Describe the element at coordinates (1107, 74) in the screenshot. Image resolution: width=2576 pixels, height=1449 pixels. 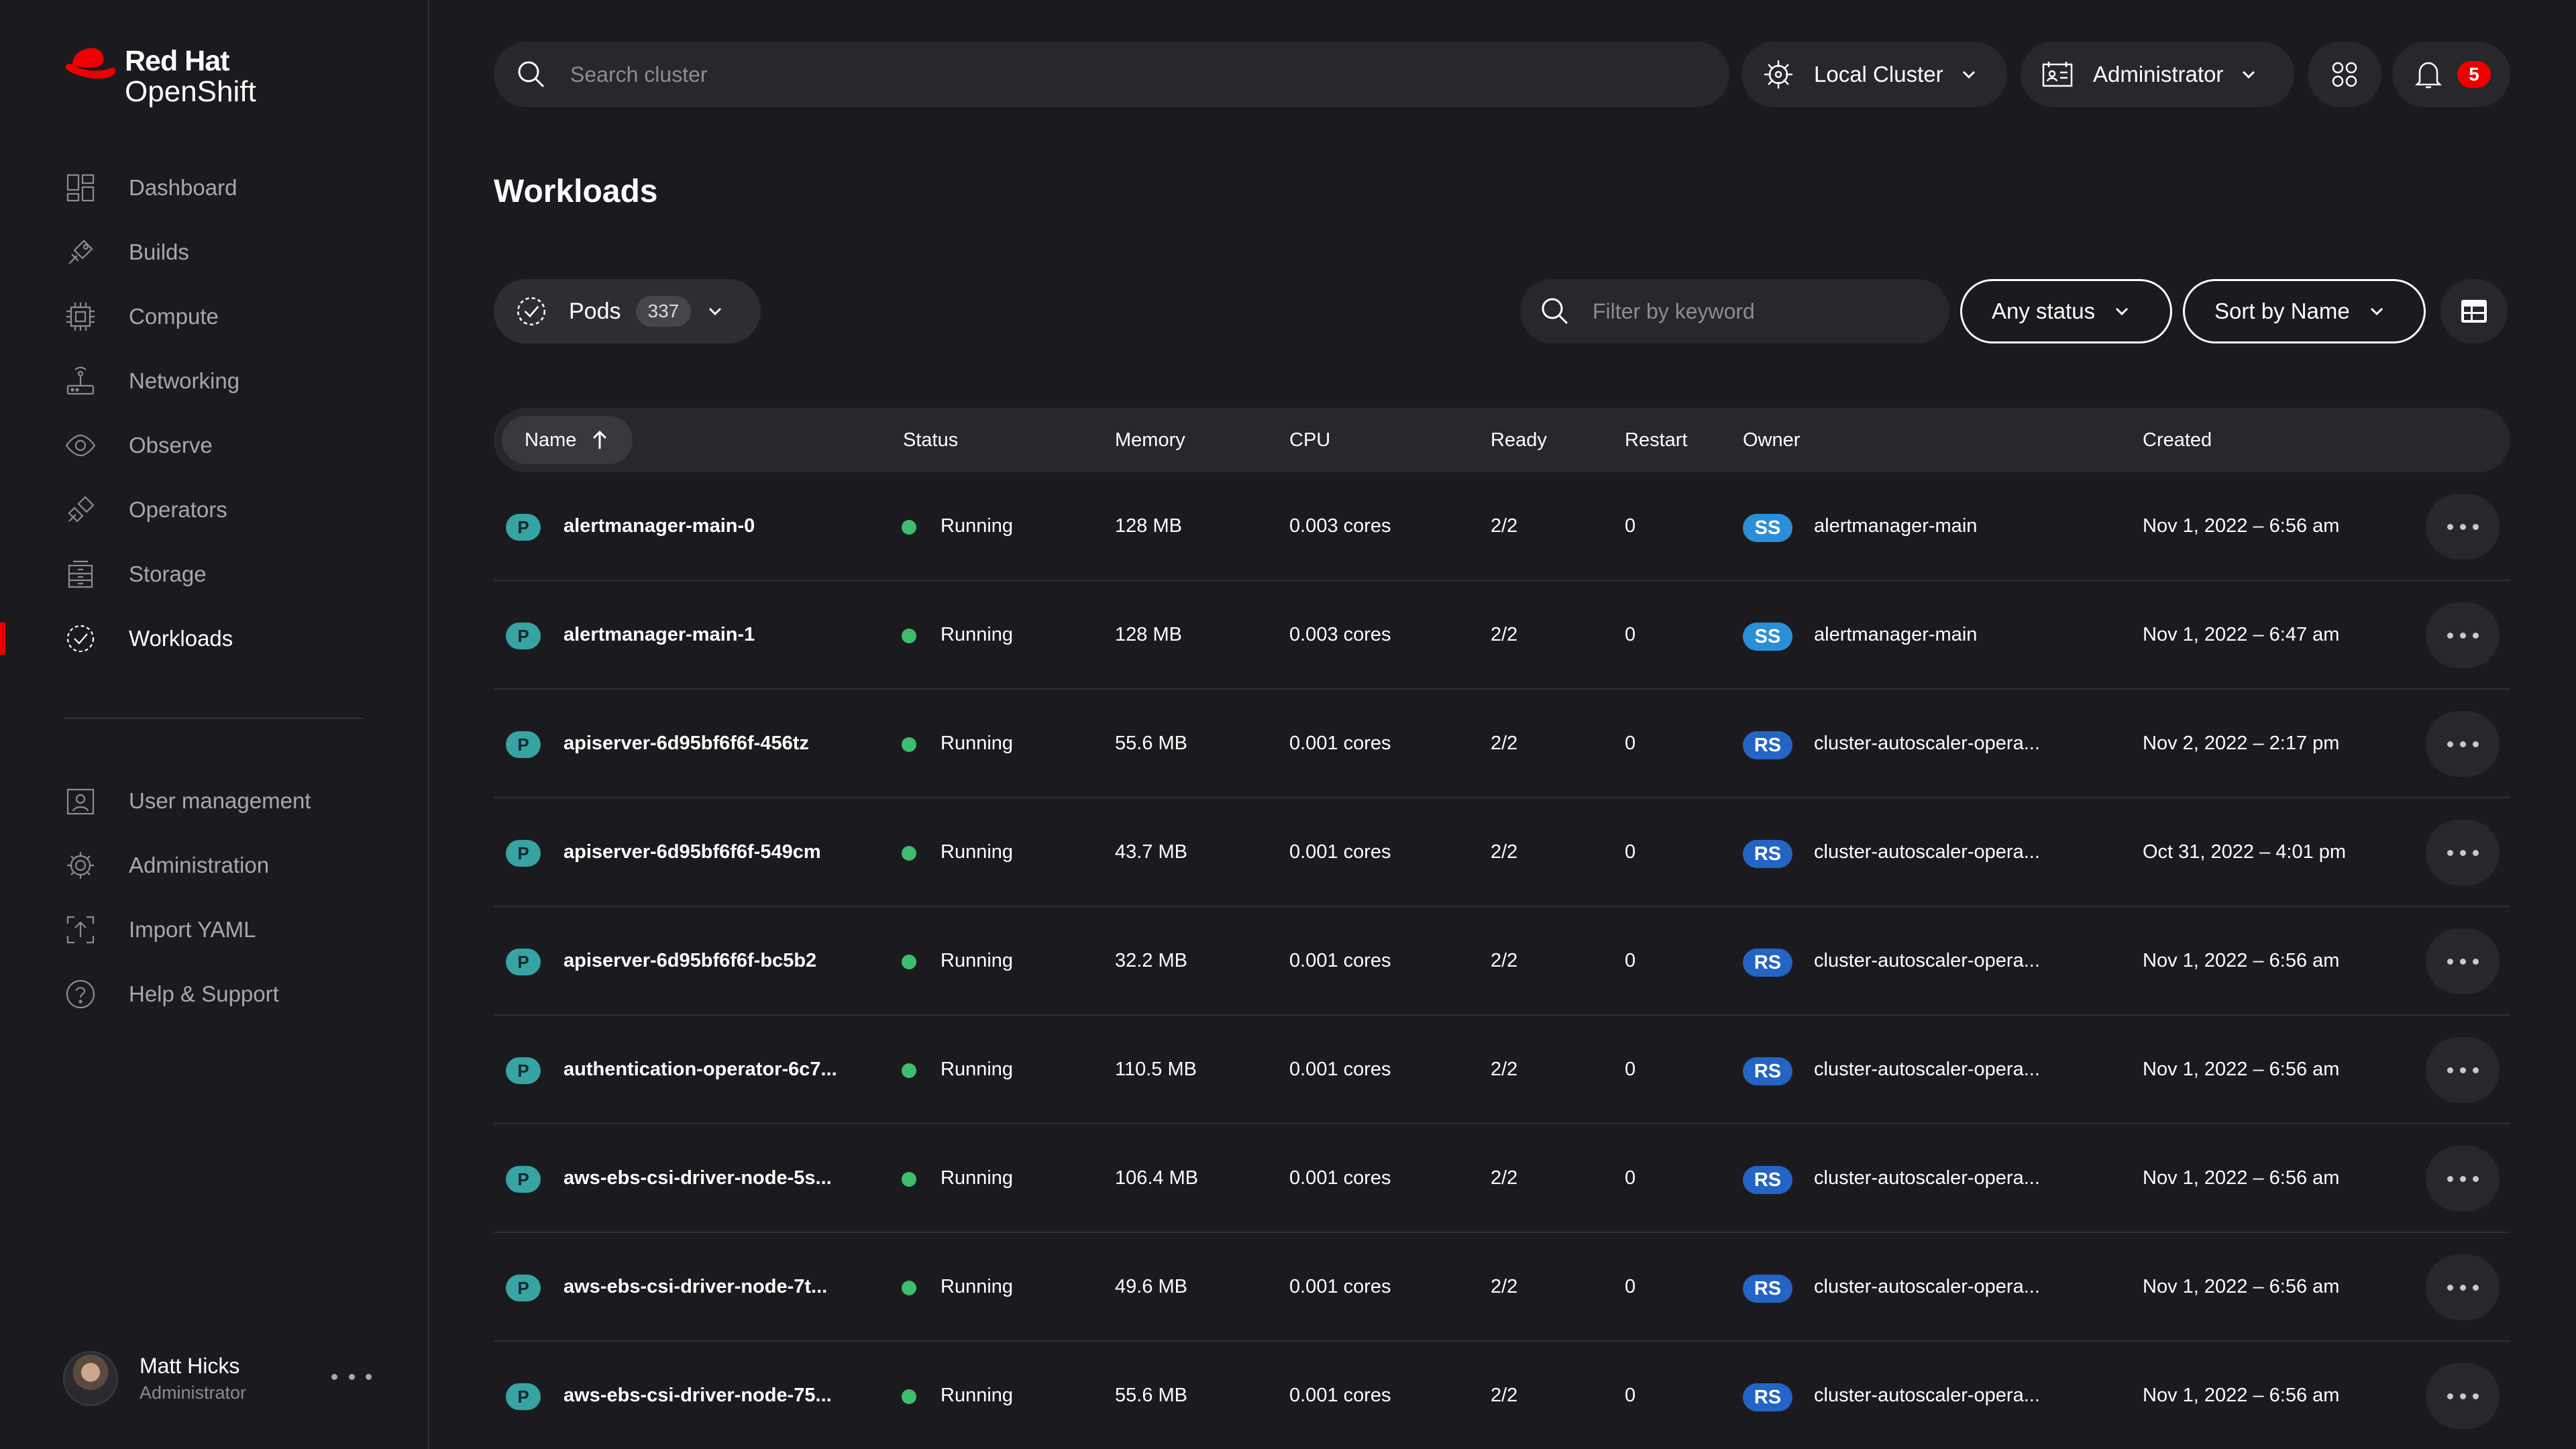
I see `search-input` at that location.